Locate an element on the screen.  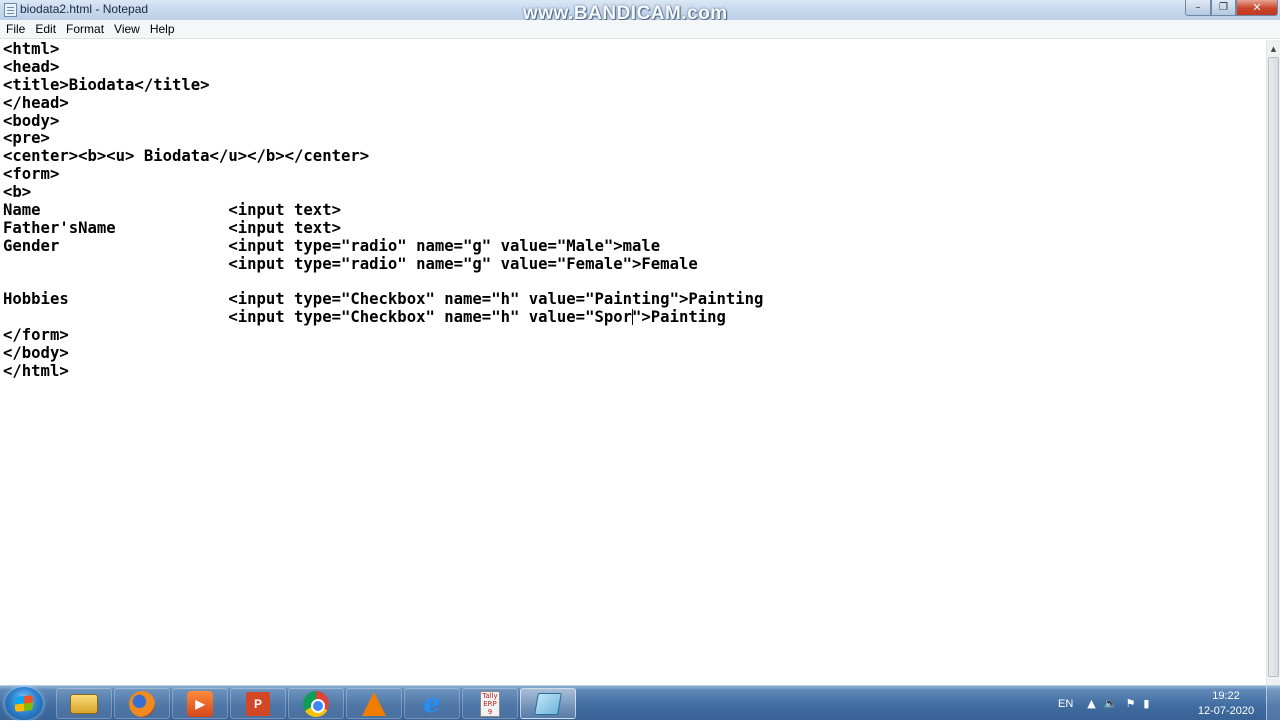
show-hidden-icons-icon: ▲ is located at coordinates (1091, 703).